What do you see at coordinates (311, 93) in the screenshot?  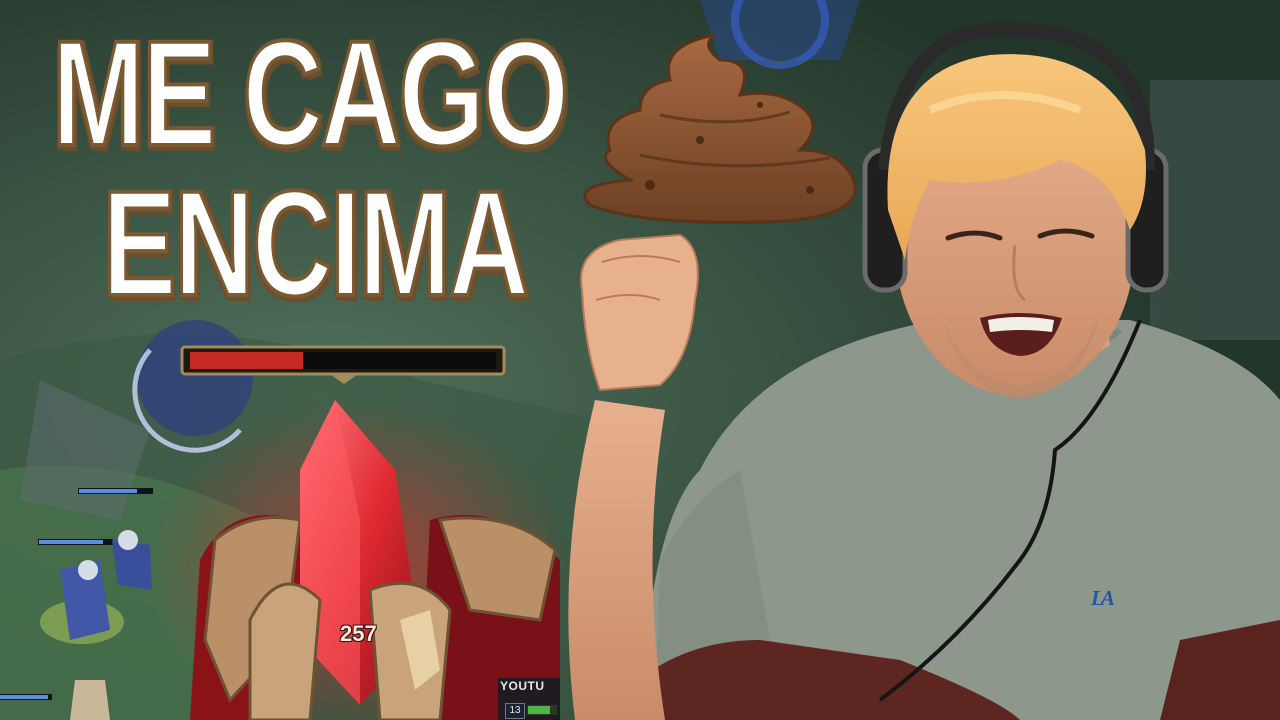 I see `title-line-1: ME CAGO` at bounding box center [311, 93].